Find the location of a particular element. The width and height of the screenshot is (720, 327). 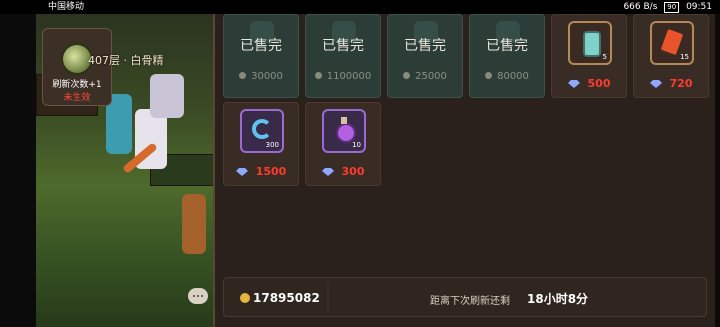

price-value: 80000 is located at coordinates (513, 76).